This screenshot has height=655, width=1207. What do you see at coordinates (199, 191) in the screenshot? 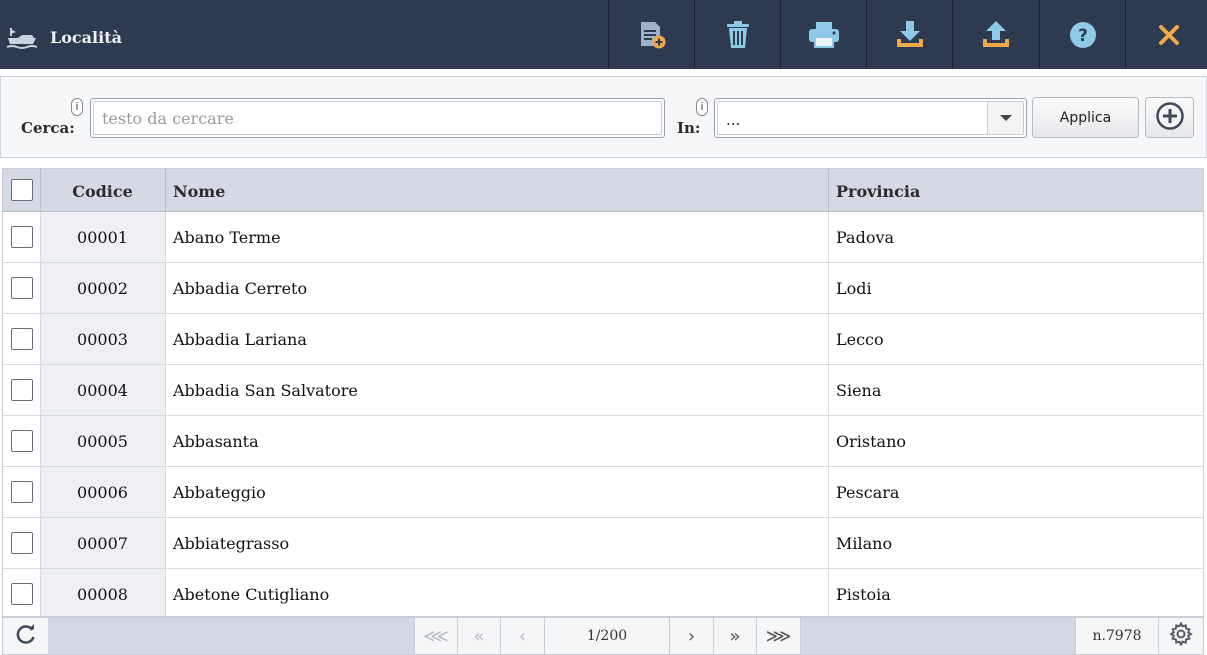
I see `column-header-nome: Nome` at bounding box center [199, 191].